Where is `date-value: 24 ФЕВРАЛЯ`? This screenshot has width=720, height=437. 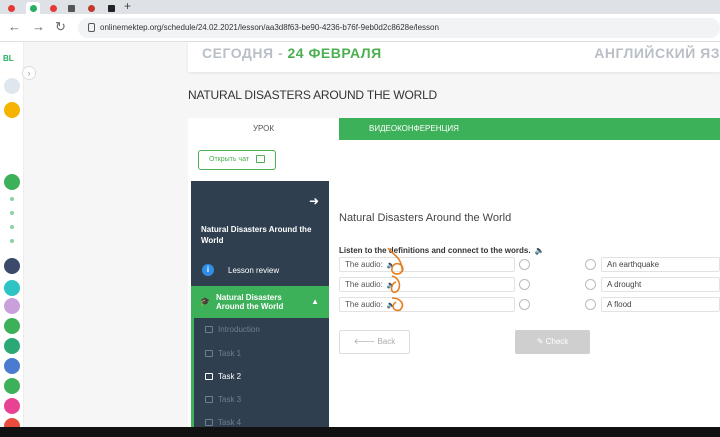 date-value: 24 ФЕВРАЛЯ is located at coordinates (334, 53).